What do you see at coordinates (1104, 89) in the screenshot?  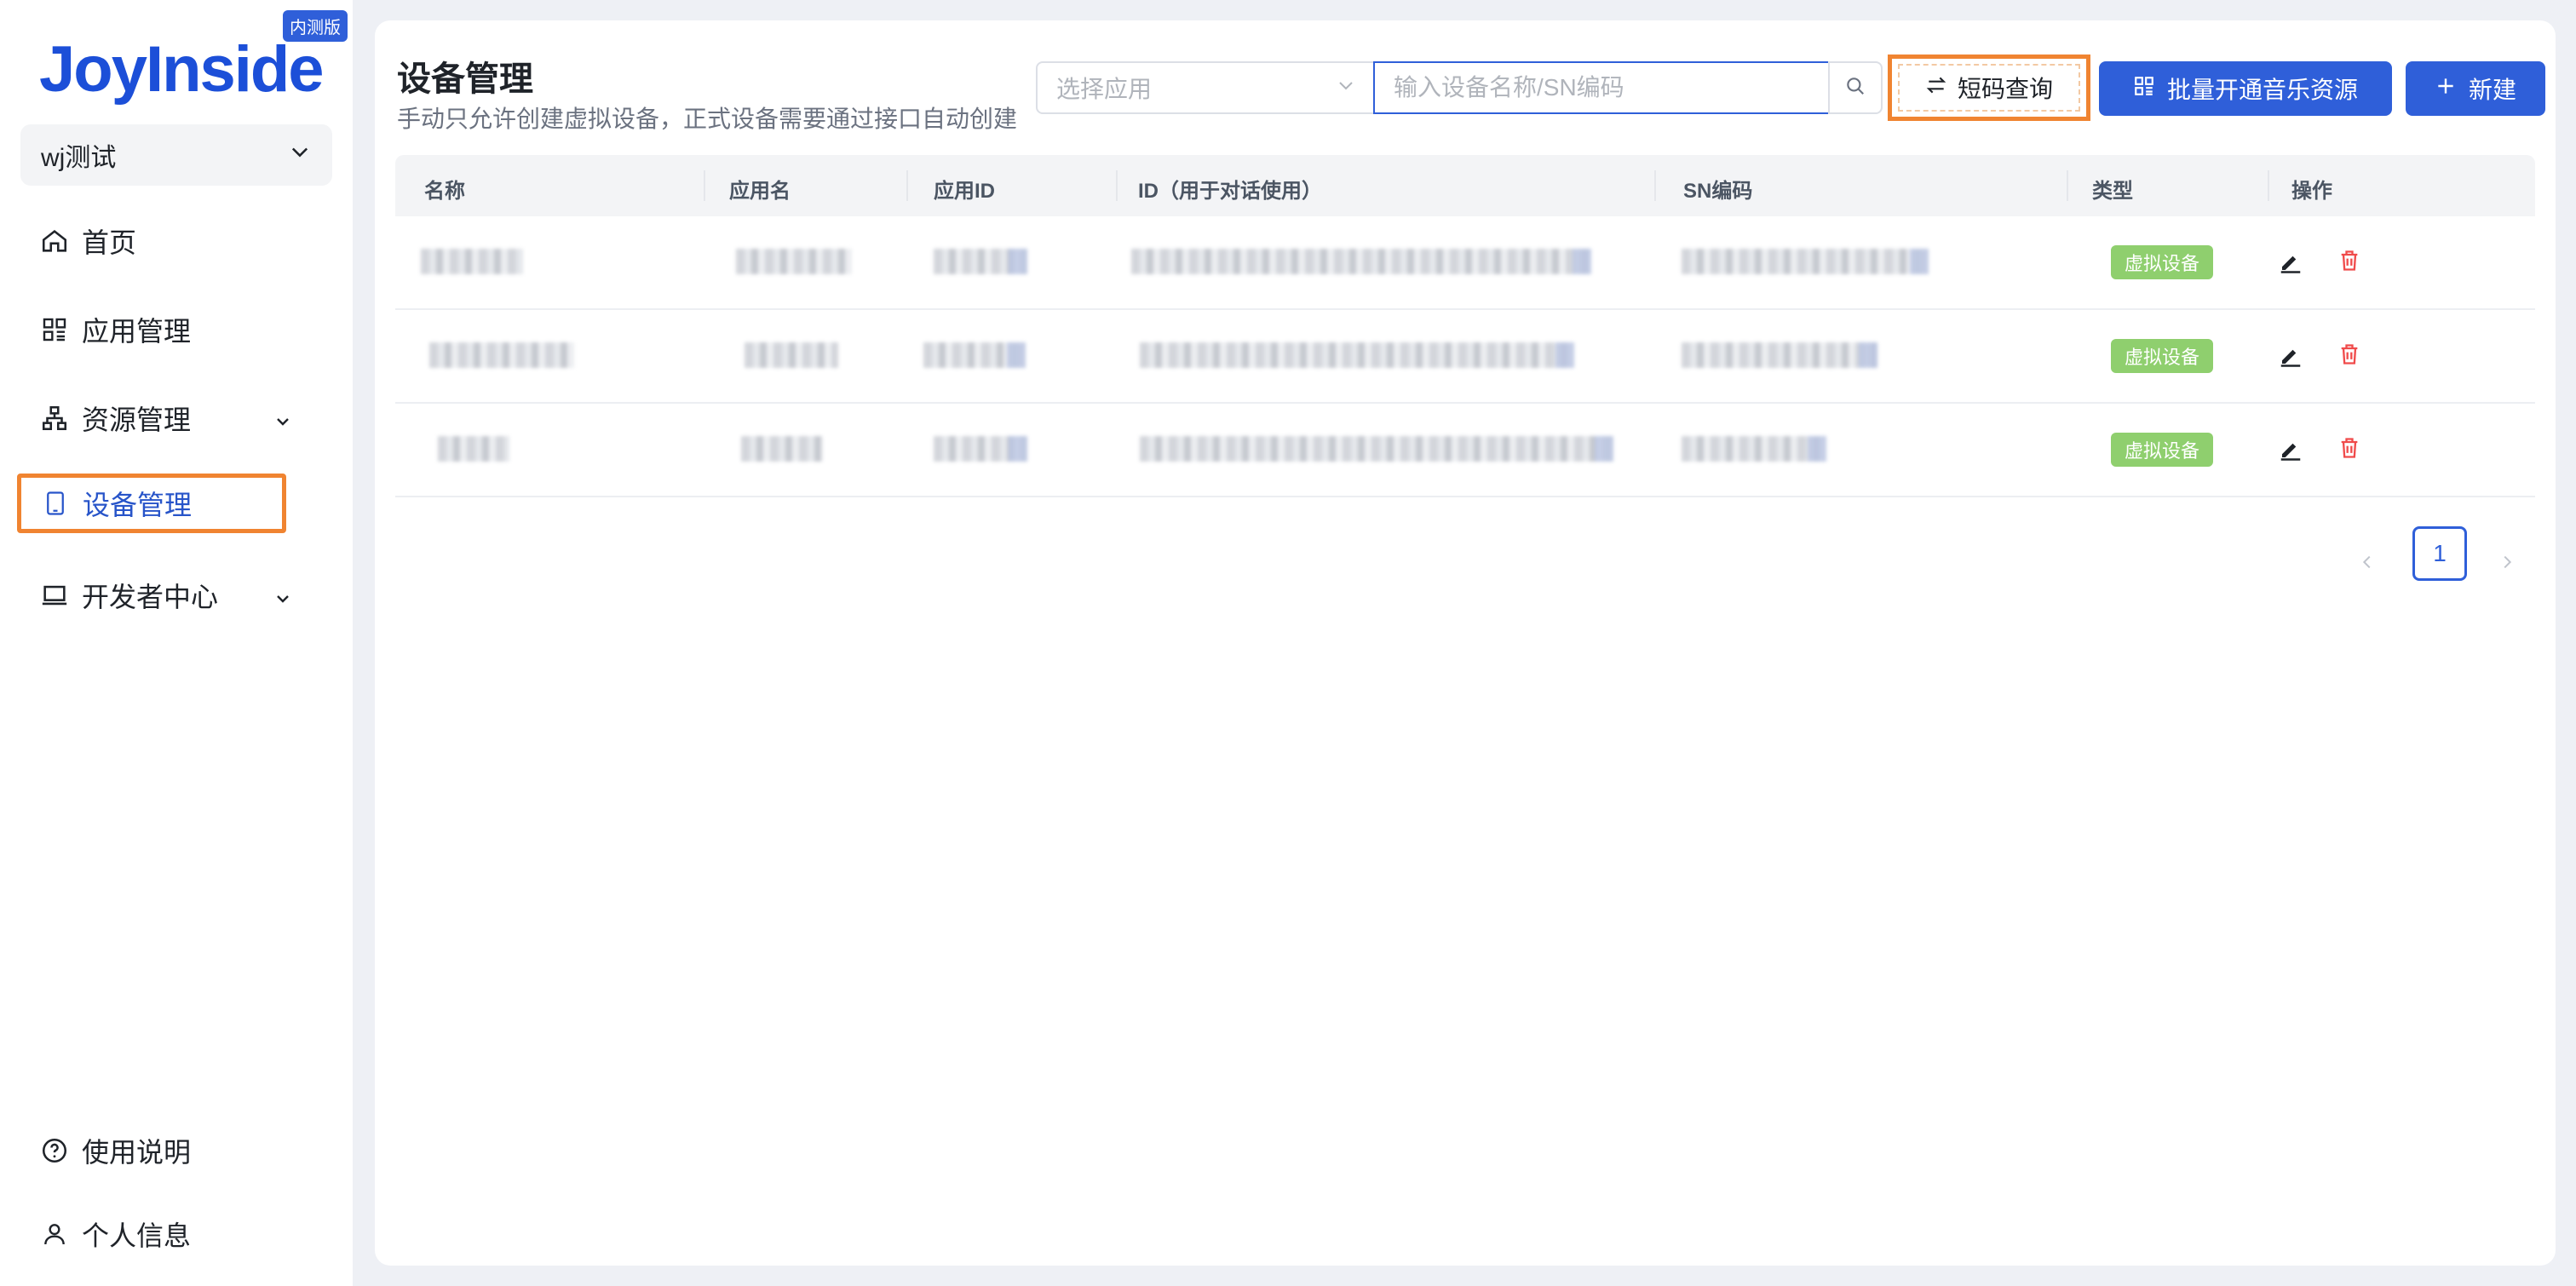 I see `app-filter-placeholder: 选择应用` at bounding box center [1104, 89].